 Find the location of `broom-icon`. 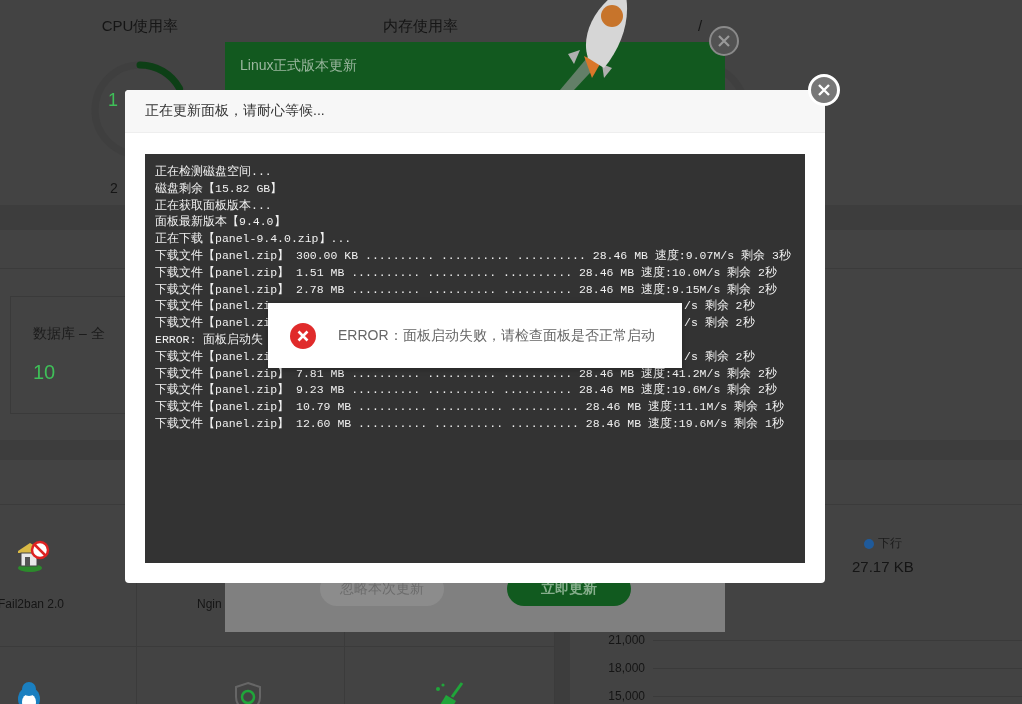

broom-icon is located at coordinates (449, 692).